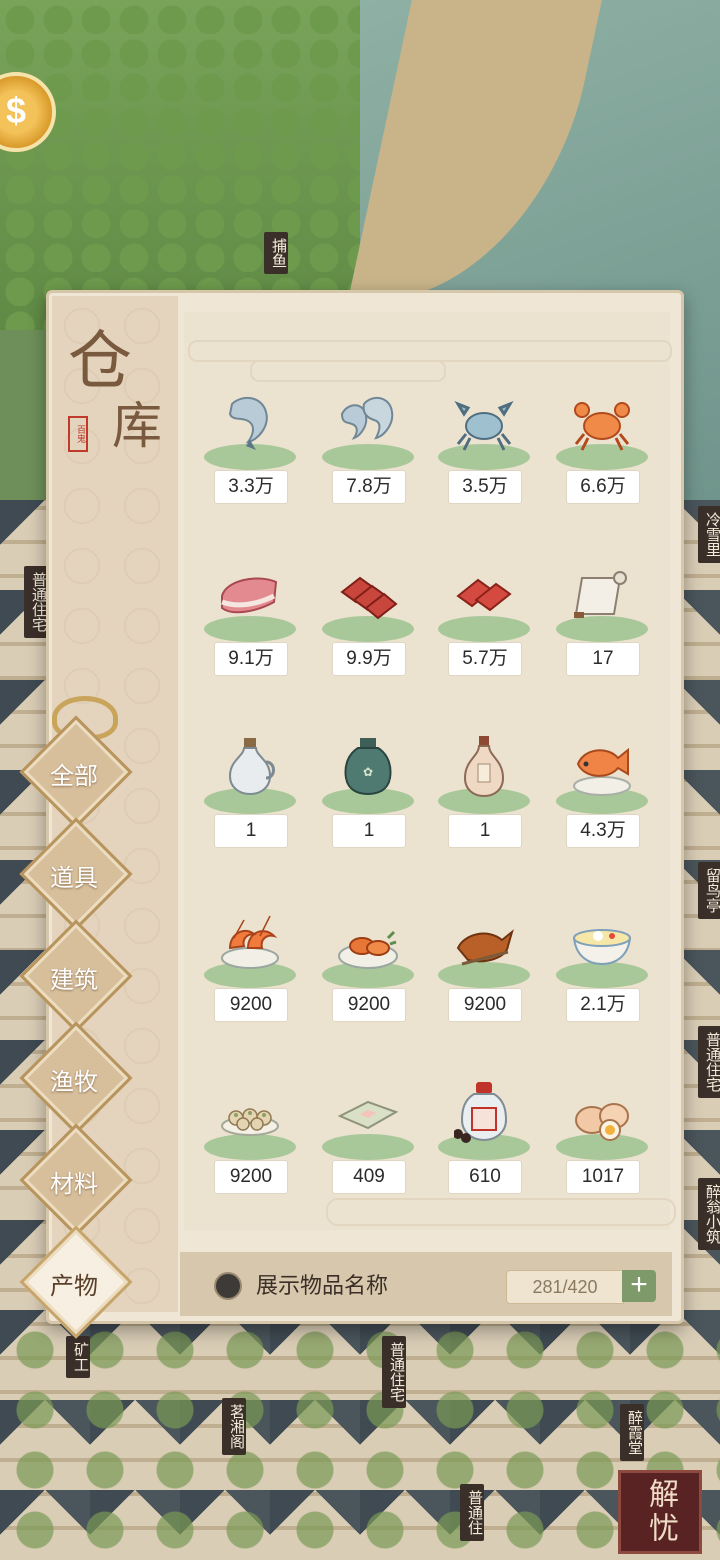  What do you see at coordinates (74, 1184) in the screenshot?
I see `tab-label: 材料` at bounding box center [74, 1184].